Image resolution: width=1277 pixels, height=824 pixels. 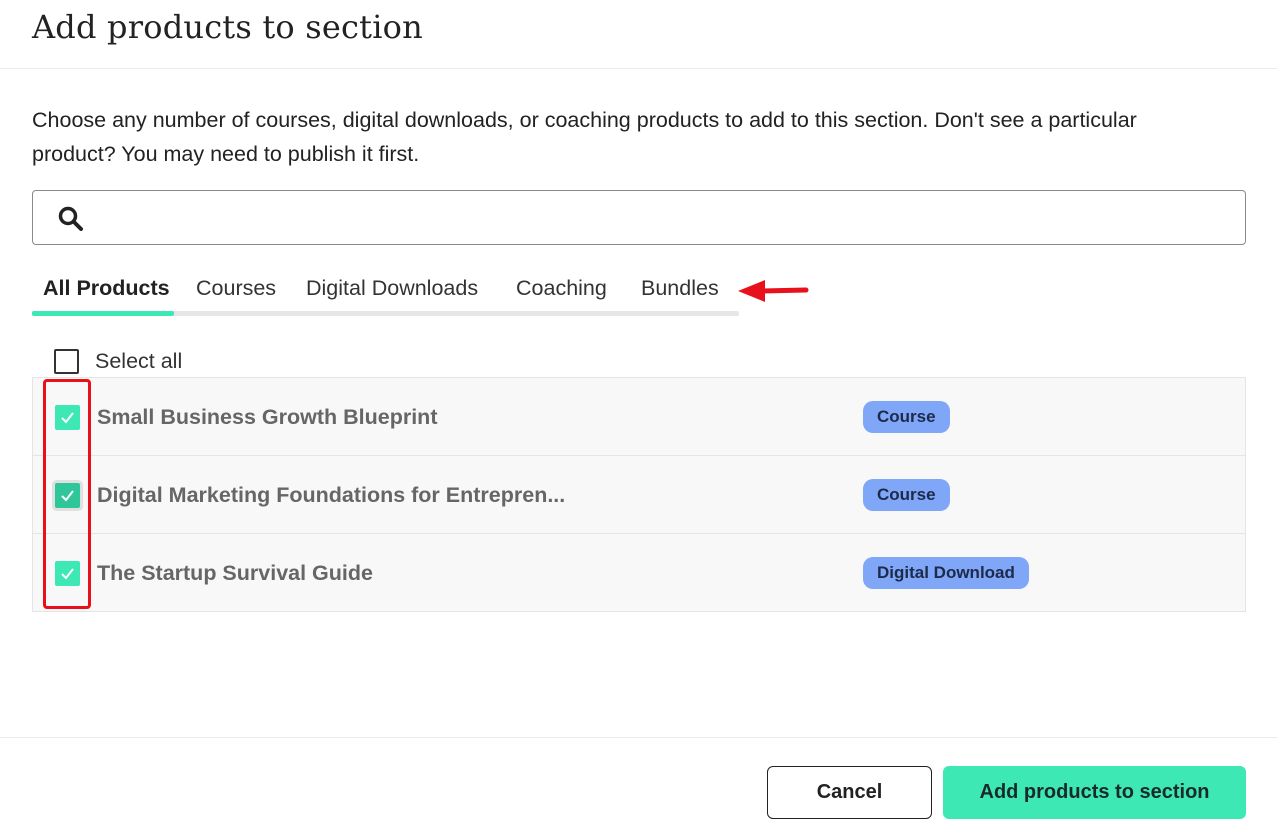 I want to click on product-type-badge: Digital Download, so click(x=946, y=573).